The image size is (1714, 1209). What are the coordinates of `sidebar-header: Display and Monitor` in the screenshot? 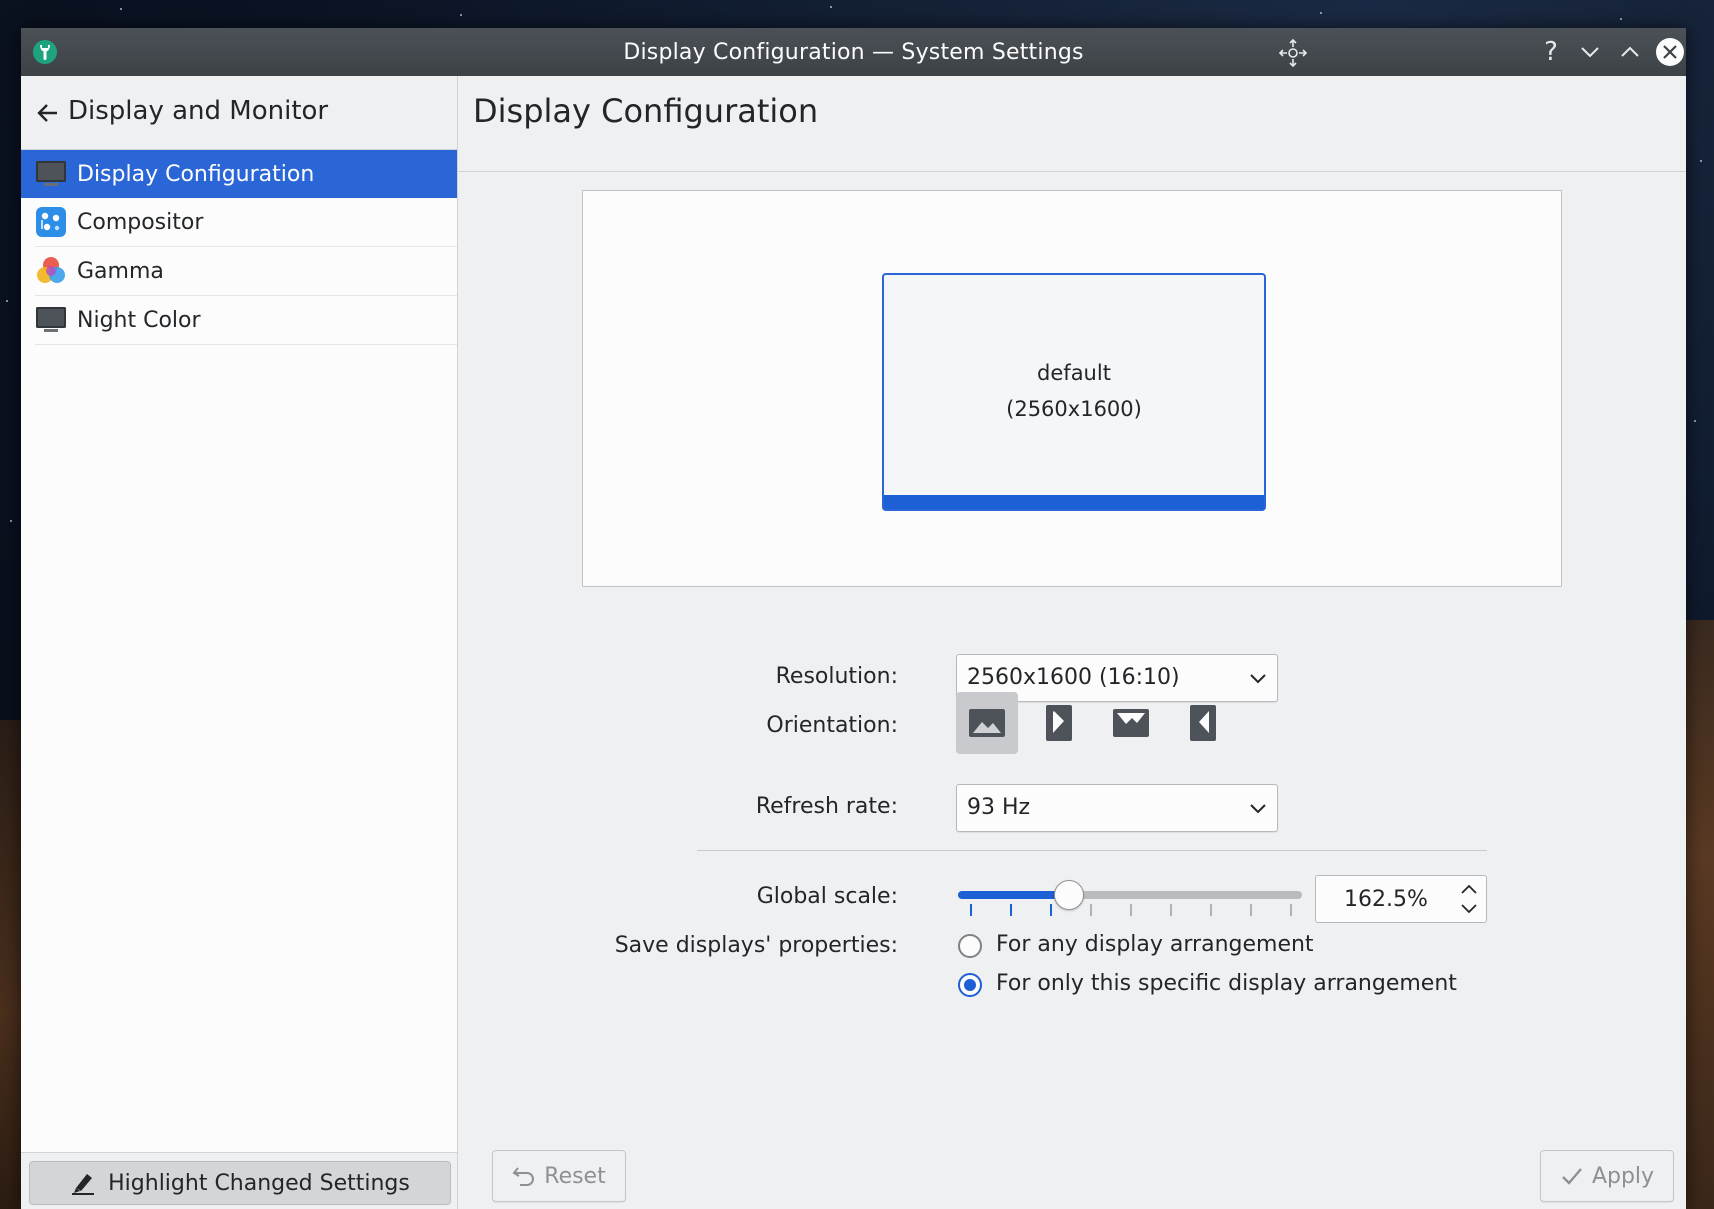 It's located at (239, 113).